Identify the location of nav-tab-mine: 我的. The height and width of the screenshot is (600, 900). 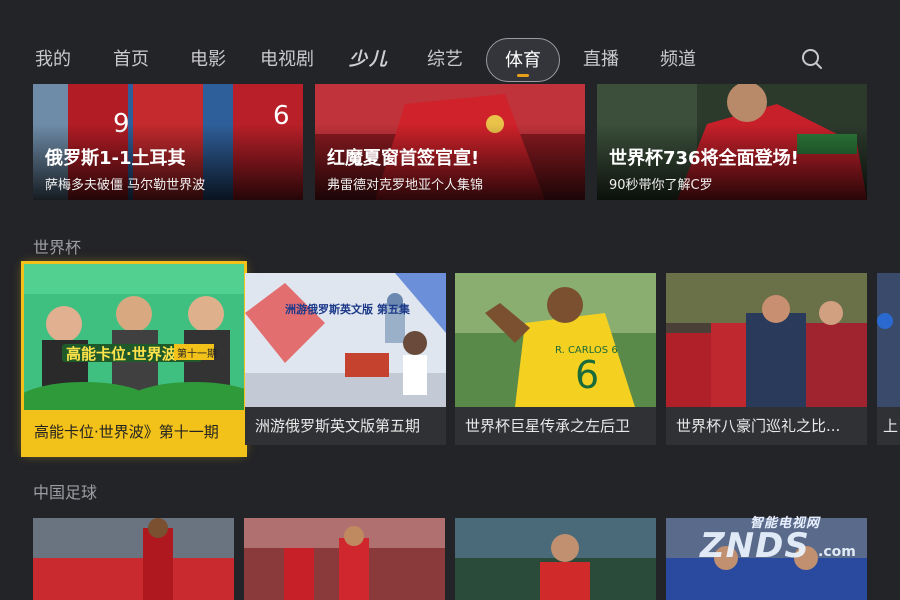
(53, 60).